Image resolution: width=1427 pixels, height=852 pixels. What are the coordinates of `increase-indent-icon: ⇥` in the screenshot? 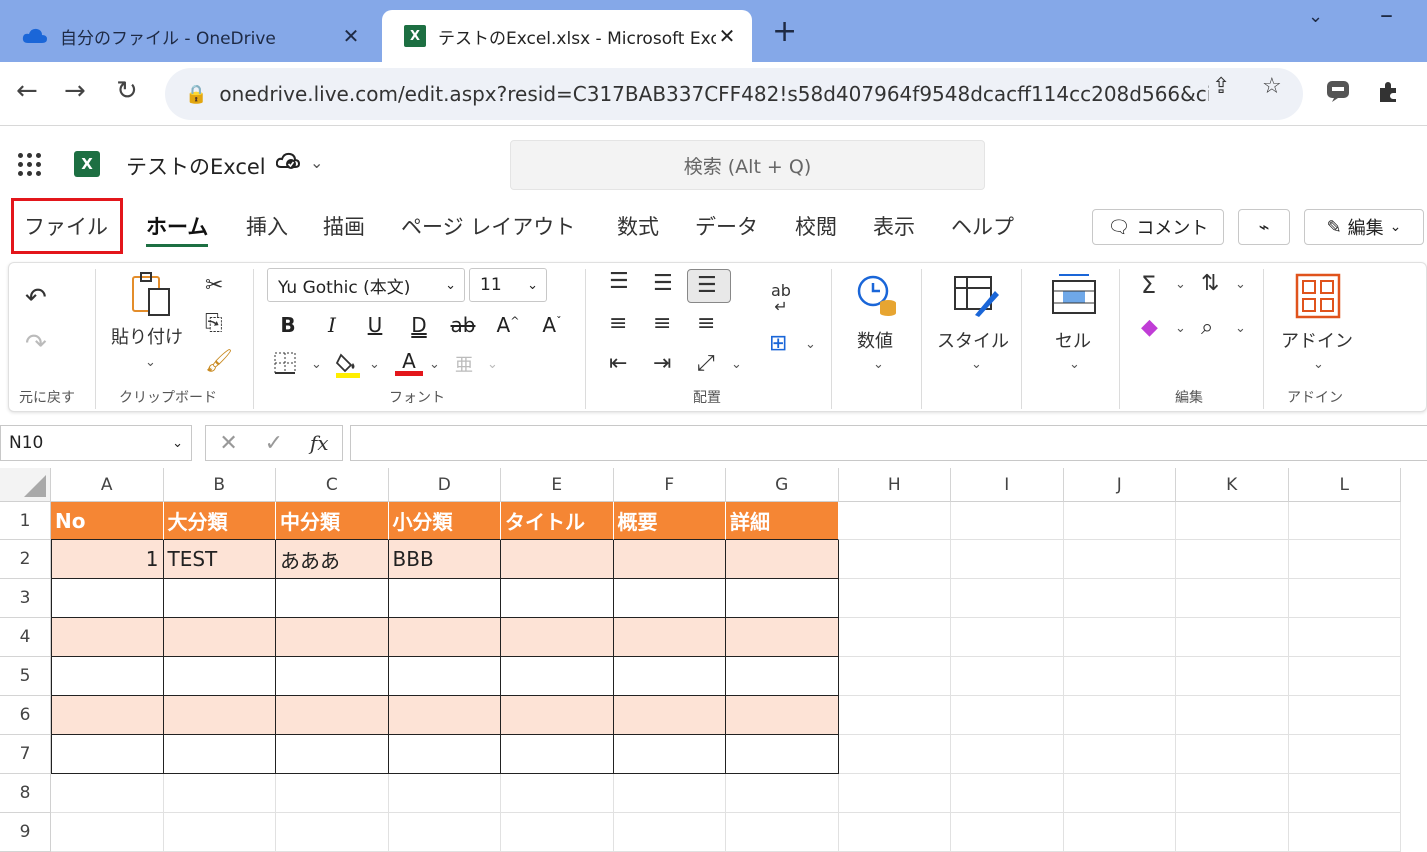 It's located at (662, 363).